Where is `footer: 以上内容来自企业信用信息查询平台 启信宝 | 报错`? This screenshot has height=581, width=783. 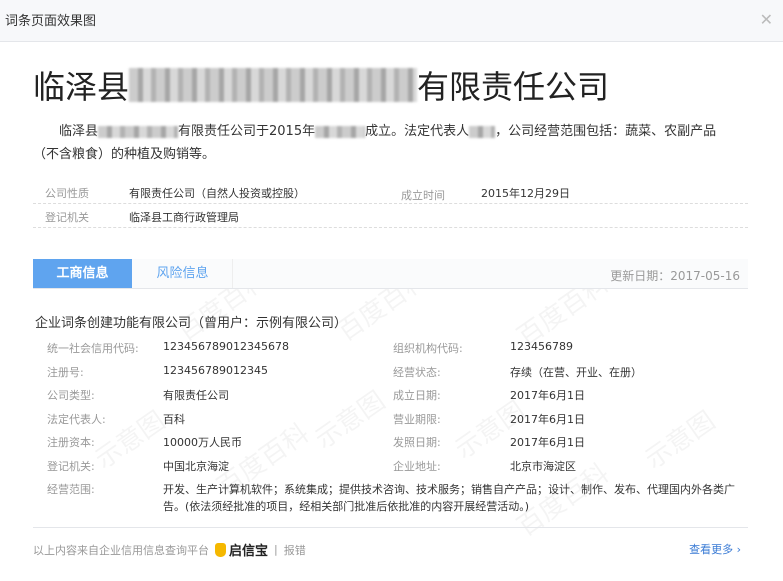
footer: 以上内容来自企业信用信息查询平台 启信宝 | 报错 is located at coordinates (169, 549).